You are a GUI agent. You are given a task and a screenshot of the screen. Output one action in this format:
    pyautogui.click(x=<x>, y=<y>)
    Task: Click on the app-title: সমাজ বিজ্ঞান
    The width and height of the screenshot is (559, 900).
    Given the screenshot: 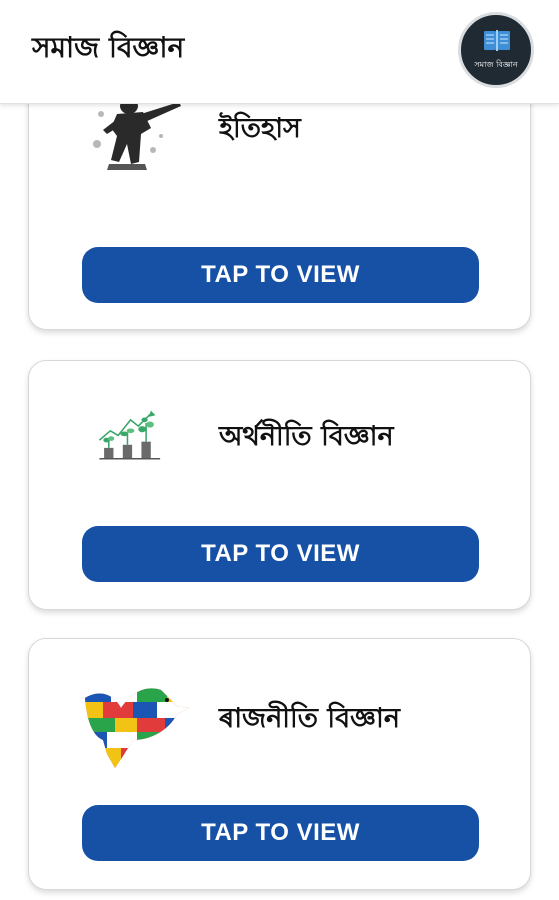 What is the action you would take?
    pyautogui.click(x=108, y=47)
    